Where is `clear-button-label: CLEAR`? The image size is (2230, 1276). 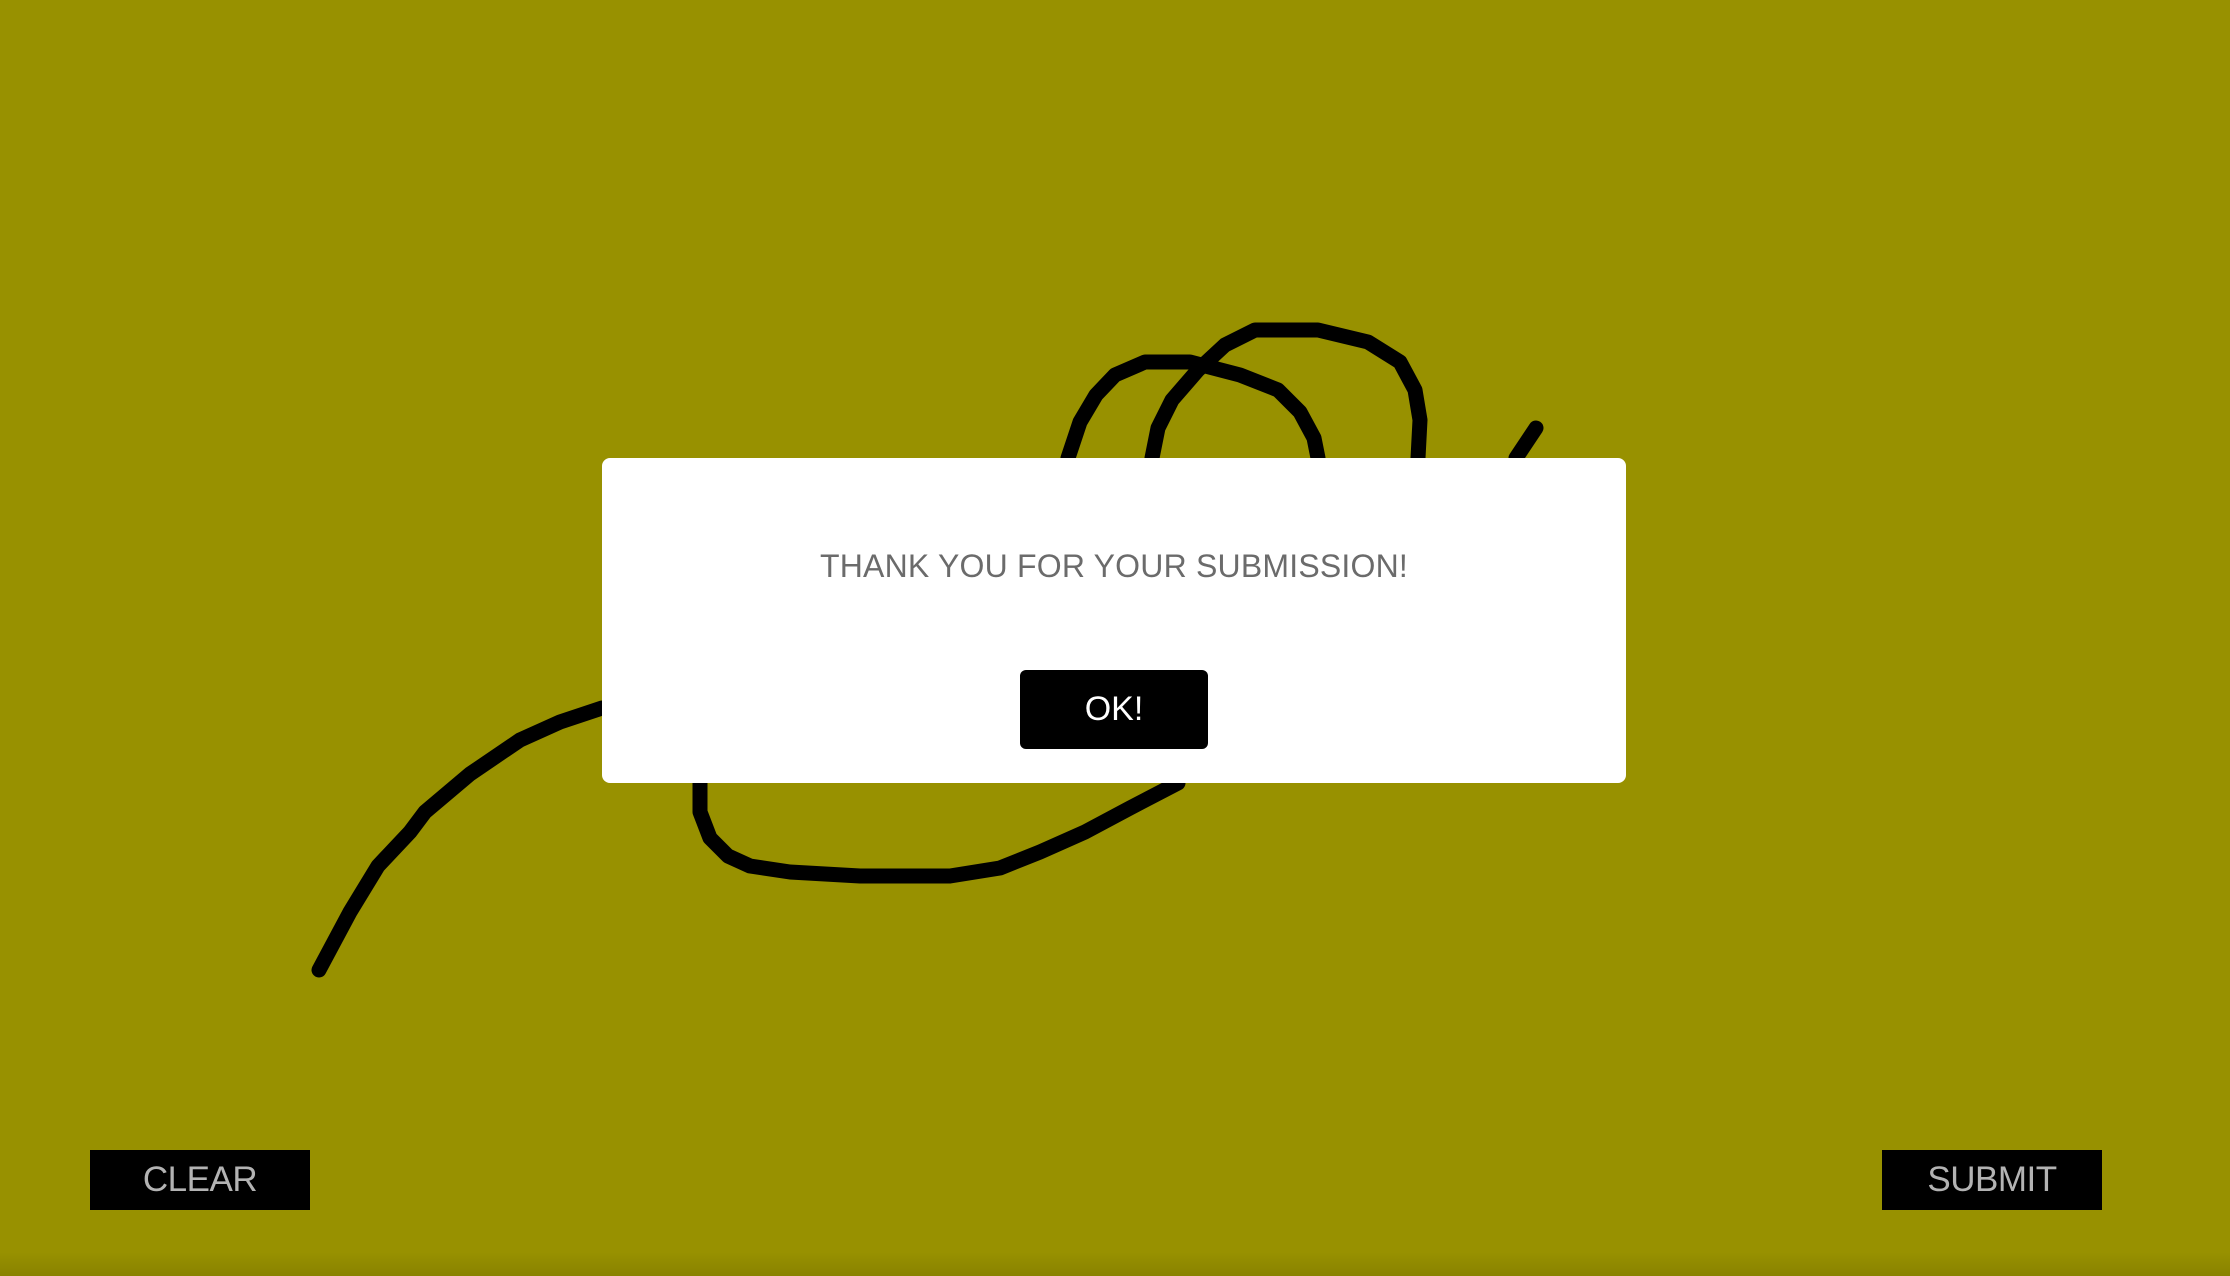
clear-button-label: CLEAR is located at coordinates (200, 1179).